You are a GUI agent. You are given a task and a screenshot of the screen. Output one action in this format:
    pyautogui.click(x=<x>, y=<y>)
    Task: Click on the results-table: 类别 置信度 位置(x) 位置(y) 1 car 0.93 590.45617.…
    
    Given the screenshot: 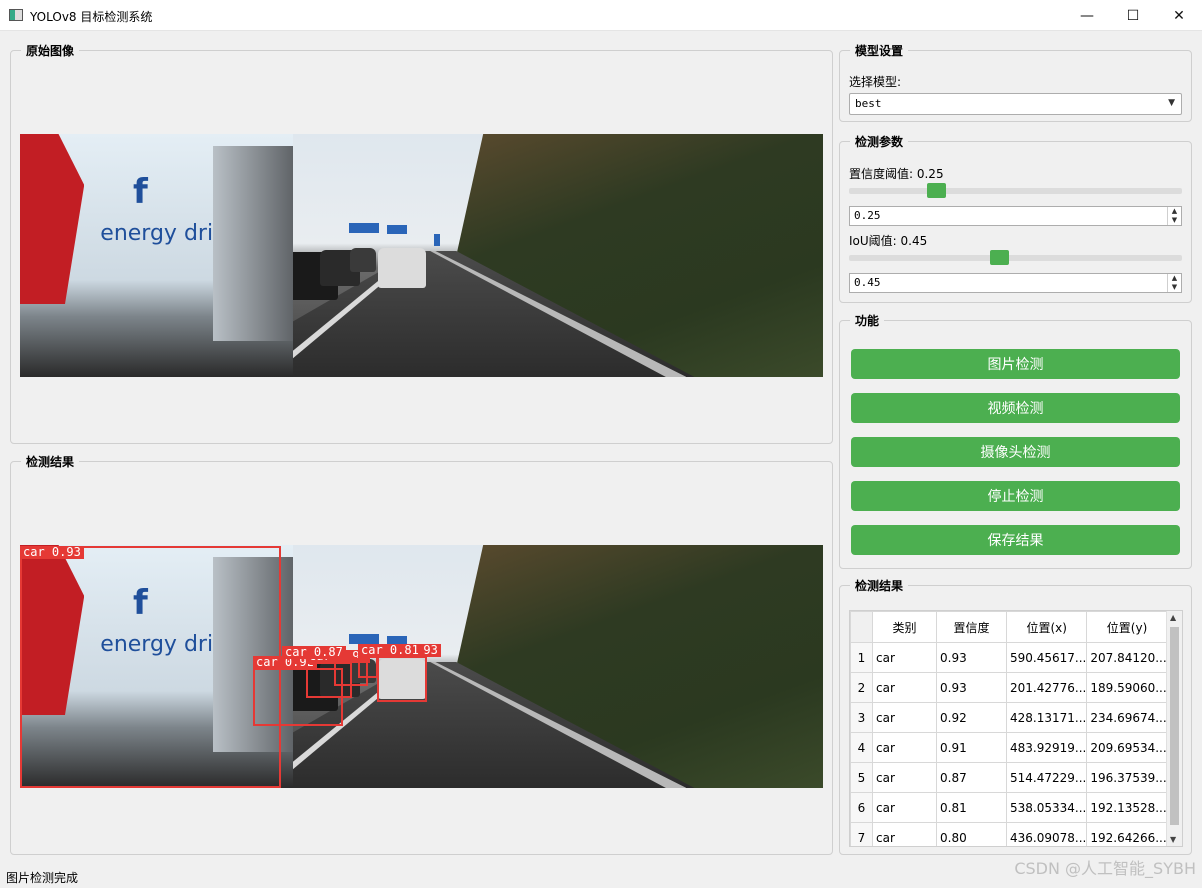 What is the action you would take?
    pyautogui.click(x=1016, y=728)
    